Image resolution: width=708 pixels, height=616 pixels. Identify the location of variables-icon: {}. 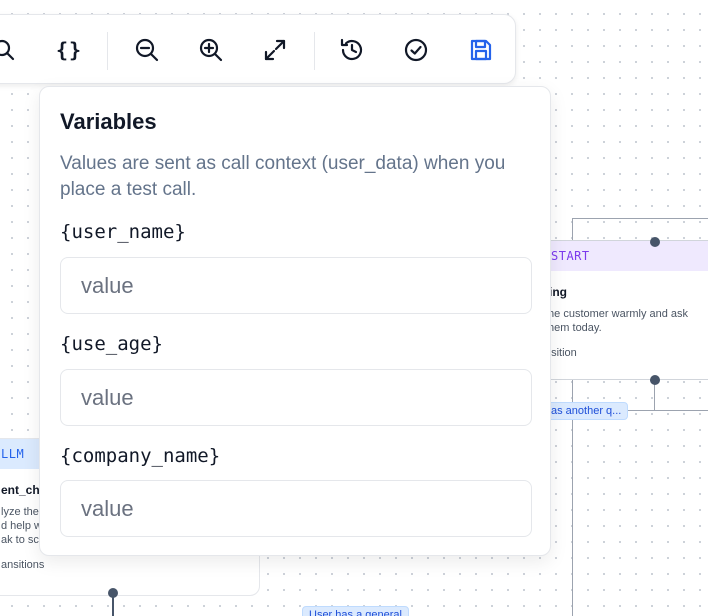
(69, 50).